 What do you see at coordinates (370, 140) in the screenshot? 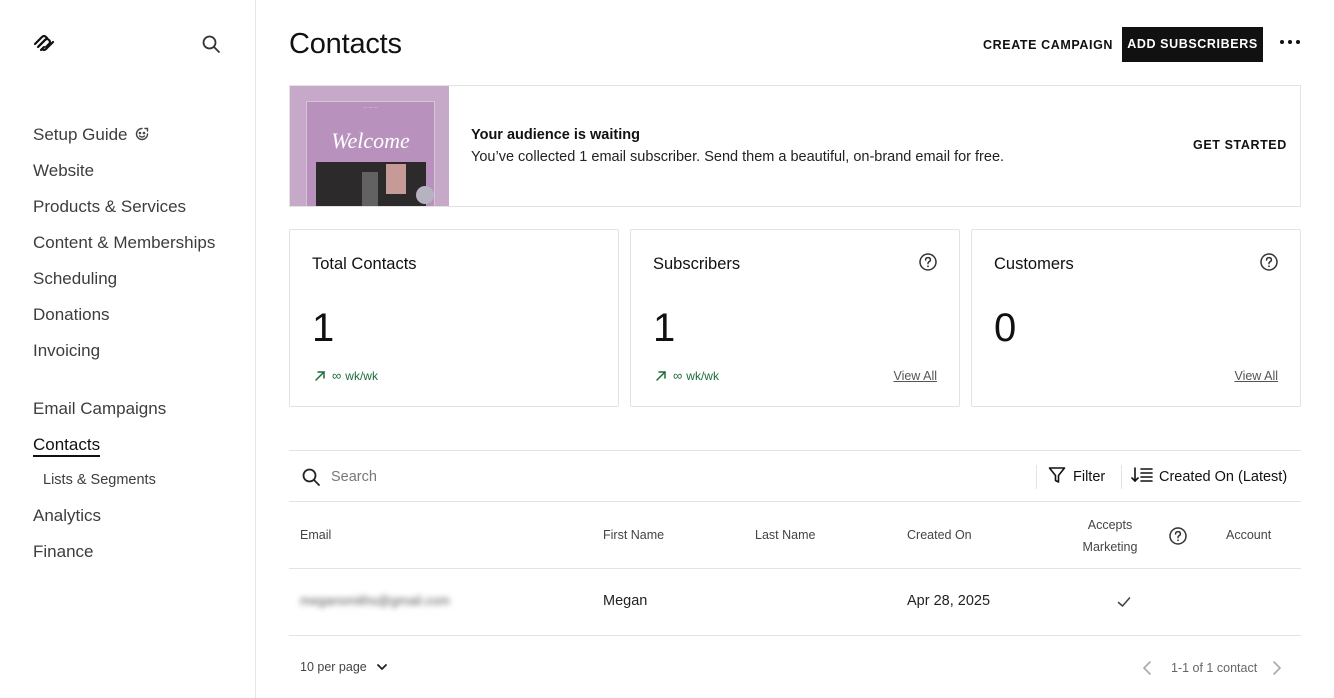
I see `email-preview-title: Welcome` at bounding box center [370, 140].